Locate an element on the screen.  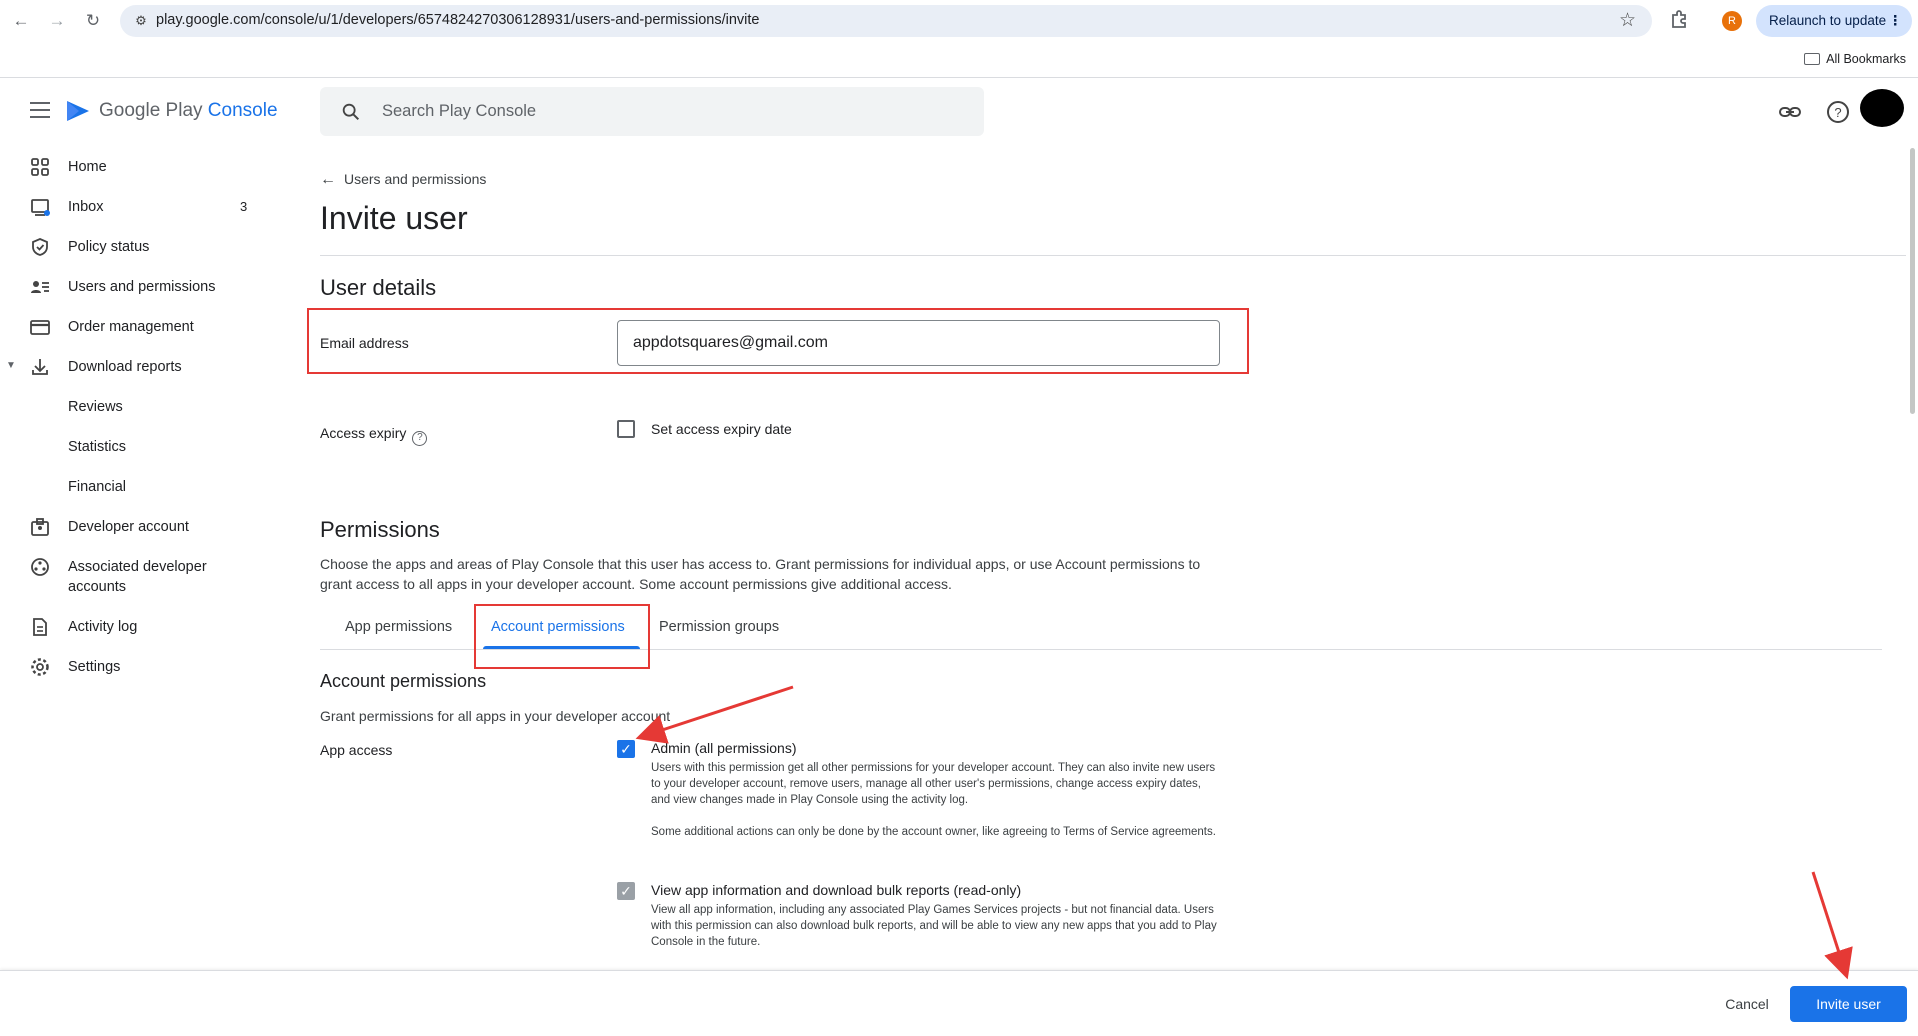
sidebar-item-users-and-permissions: Users and permissions is located at coordinates (130, 288).